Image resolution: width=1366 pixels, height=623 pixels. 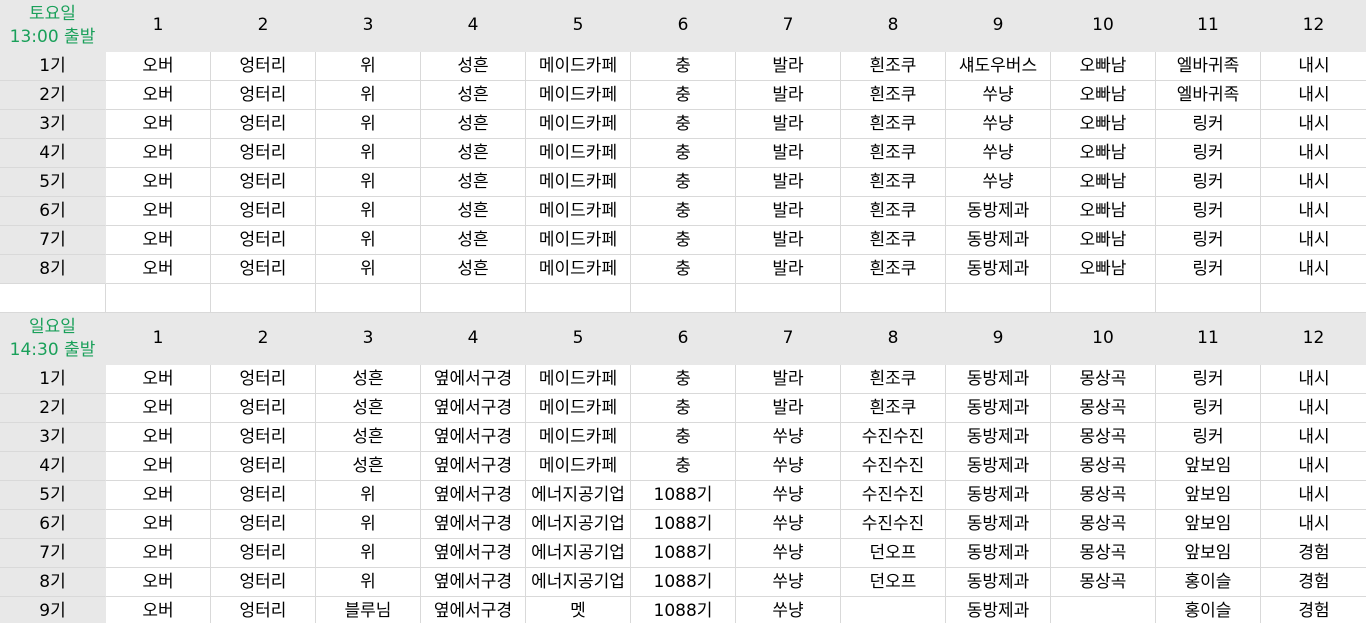 What do you see at coordinates (473, 26) in the screenshot?
I see `column-header-4: 4` at bounding box center [473, 26].